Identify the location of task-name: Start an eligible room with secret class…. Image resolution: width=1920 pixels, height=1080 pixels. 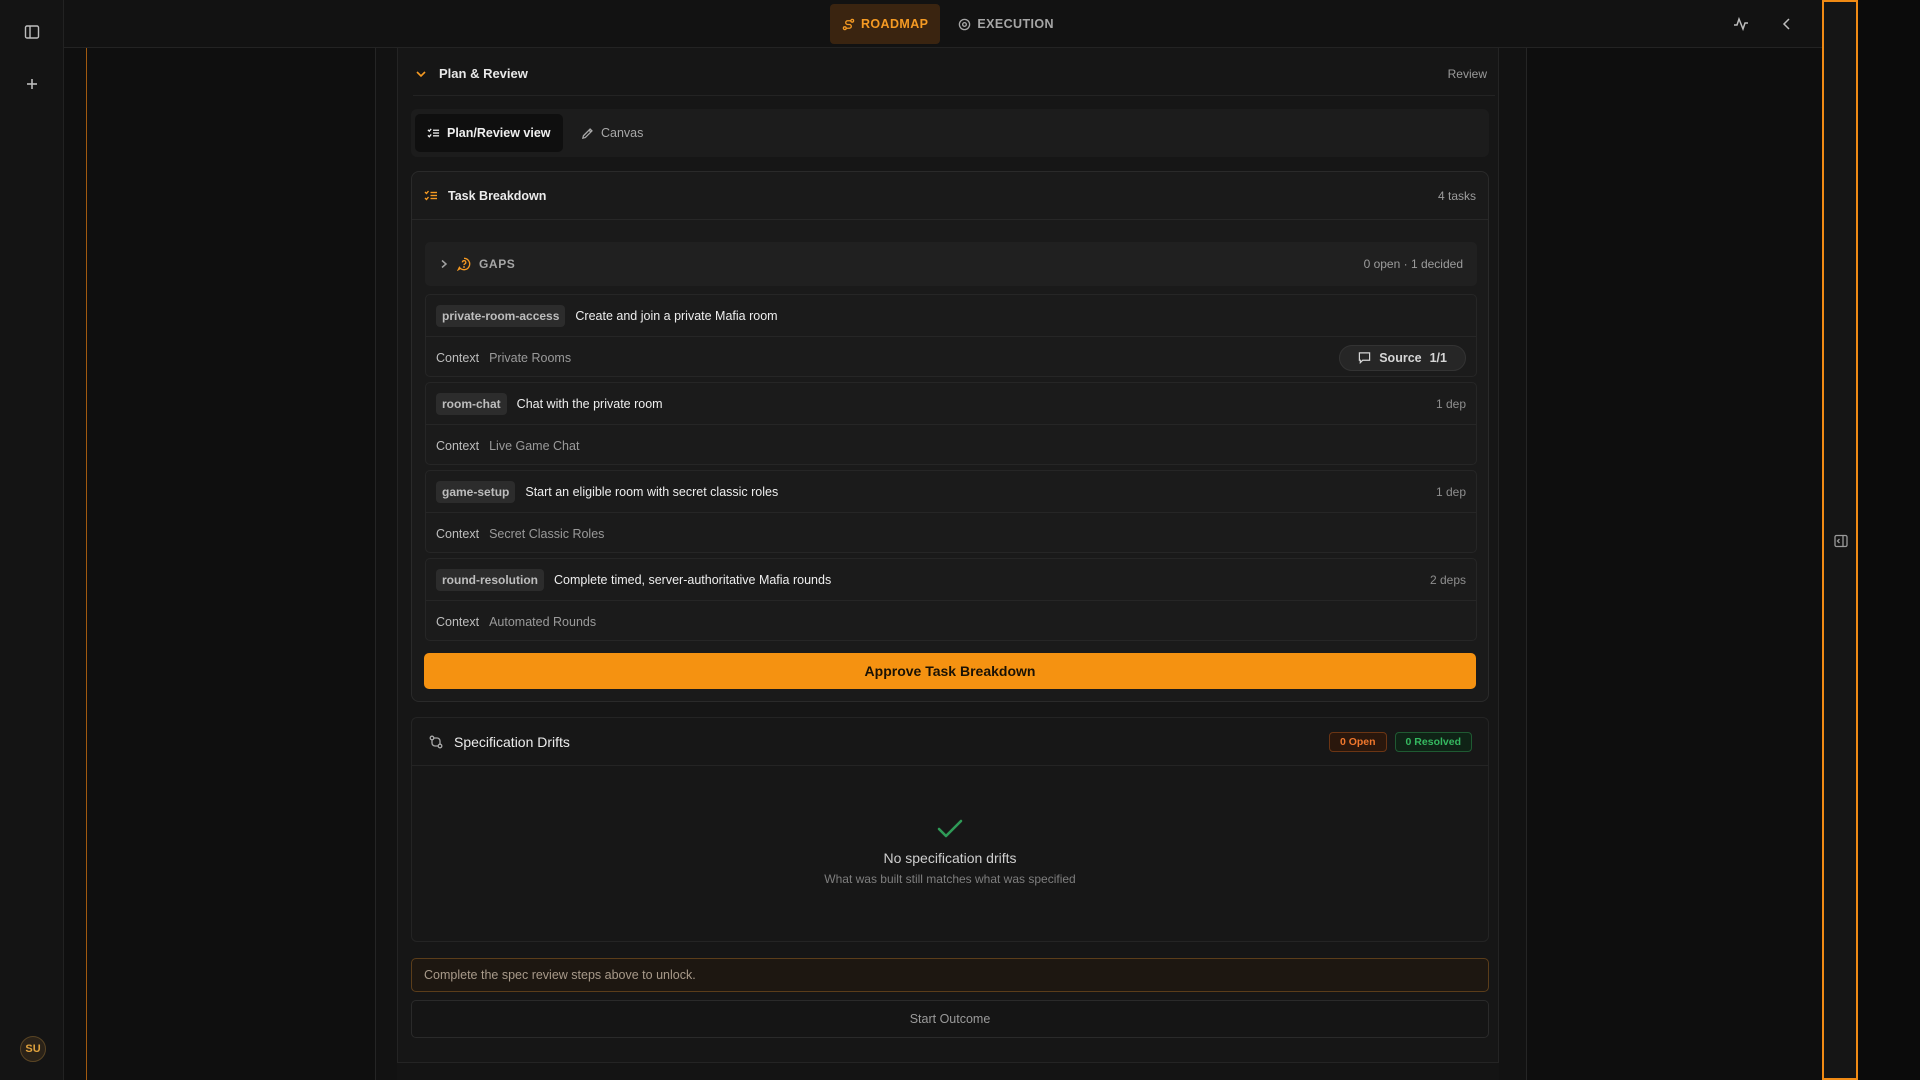
(652, 491).